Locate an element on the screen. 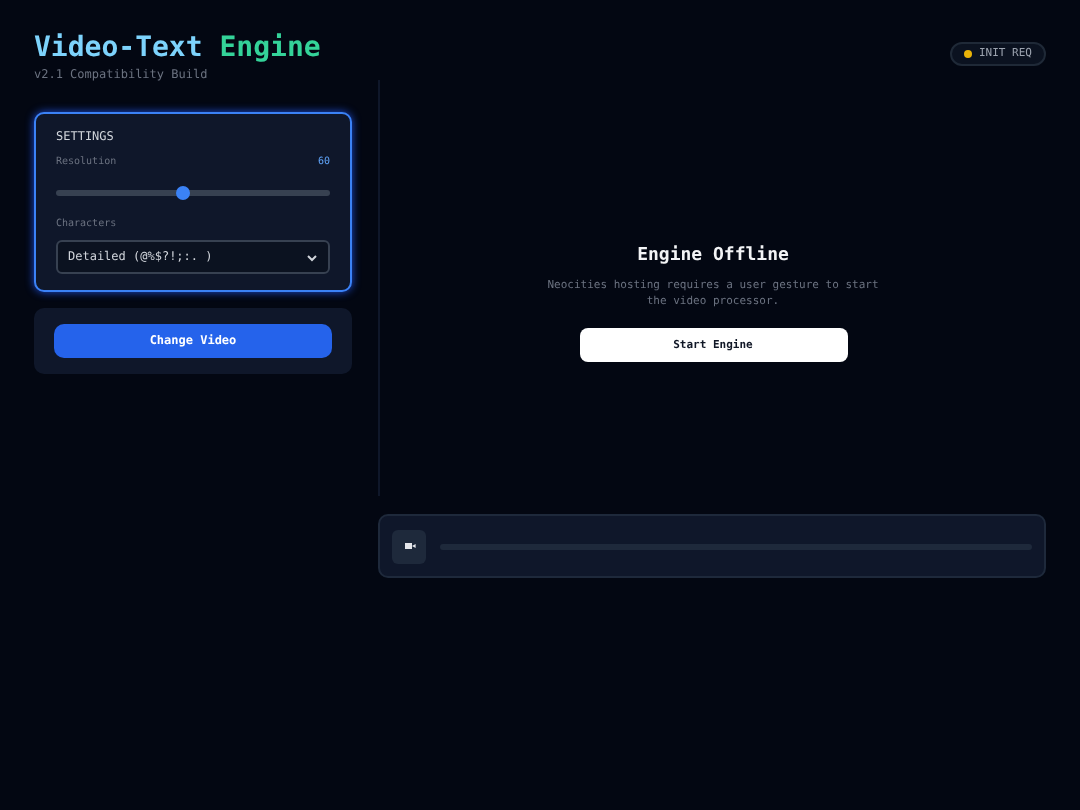 The height and width of the screenshot is (810, 1080). chevron-down-icon is located at coordinates (312, 257).